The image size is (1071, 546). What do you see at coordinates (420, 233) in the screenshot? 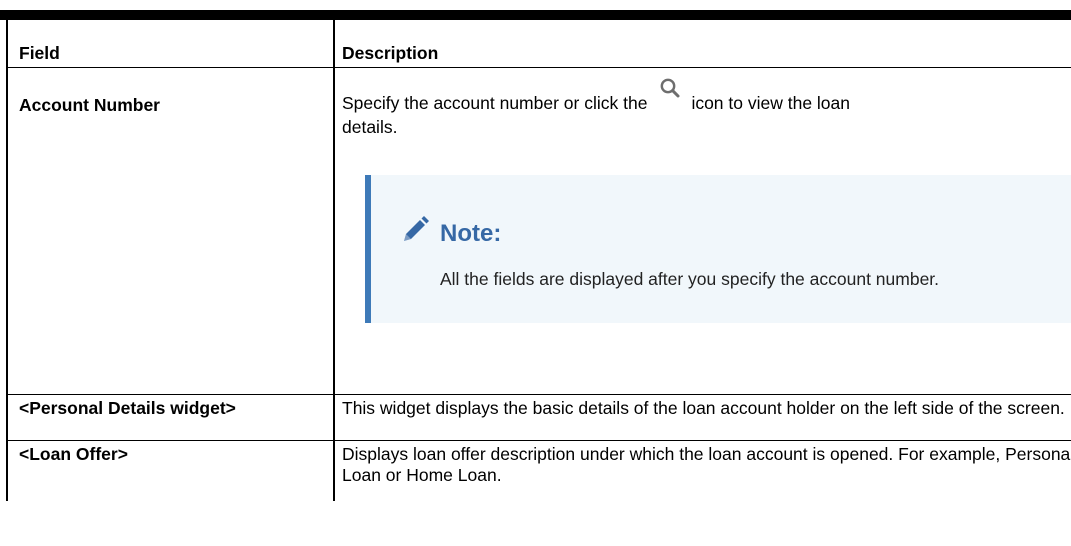
I see `pencil-icon` at bounding box center [420, 233].